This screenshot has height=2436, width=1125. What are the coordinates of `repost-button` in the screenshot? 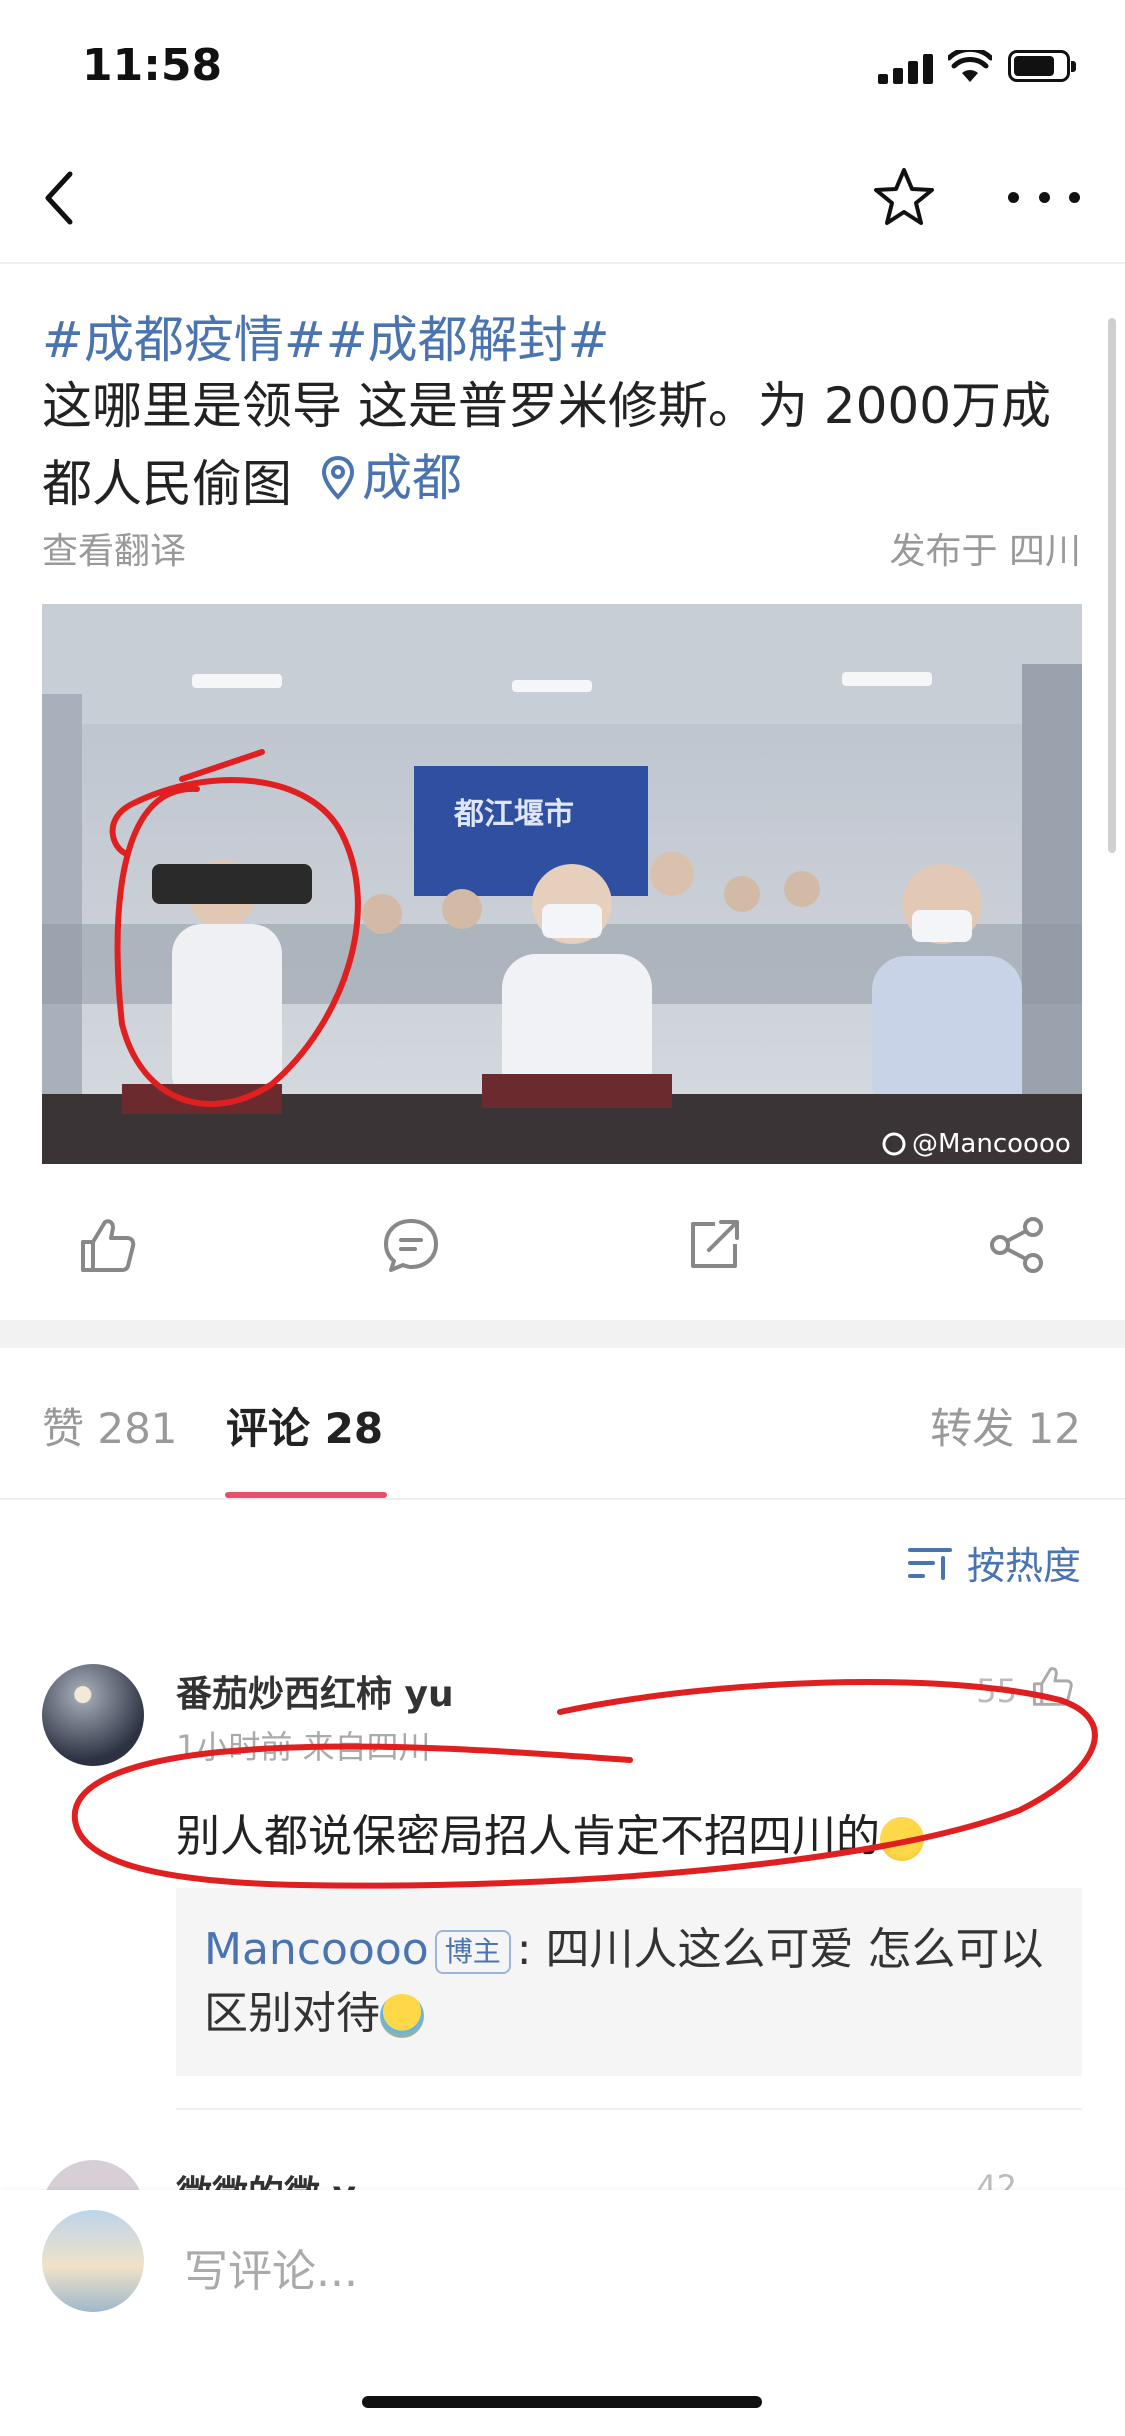 It's located at (715, 1245).